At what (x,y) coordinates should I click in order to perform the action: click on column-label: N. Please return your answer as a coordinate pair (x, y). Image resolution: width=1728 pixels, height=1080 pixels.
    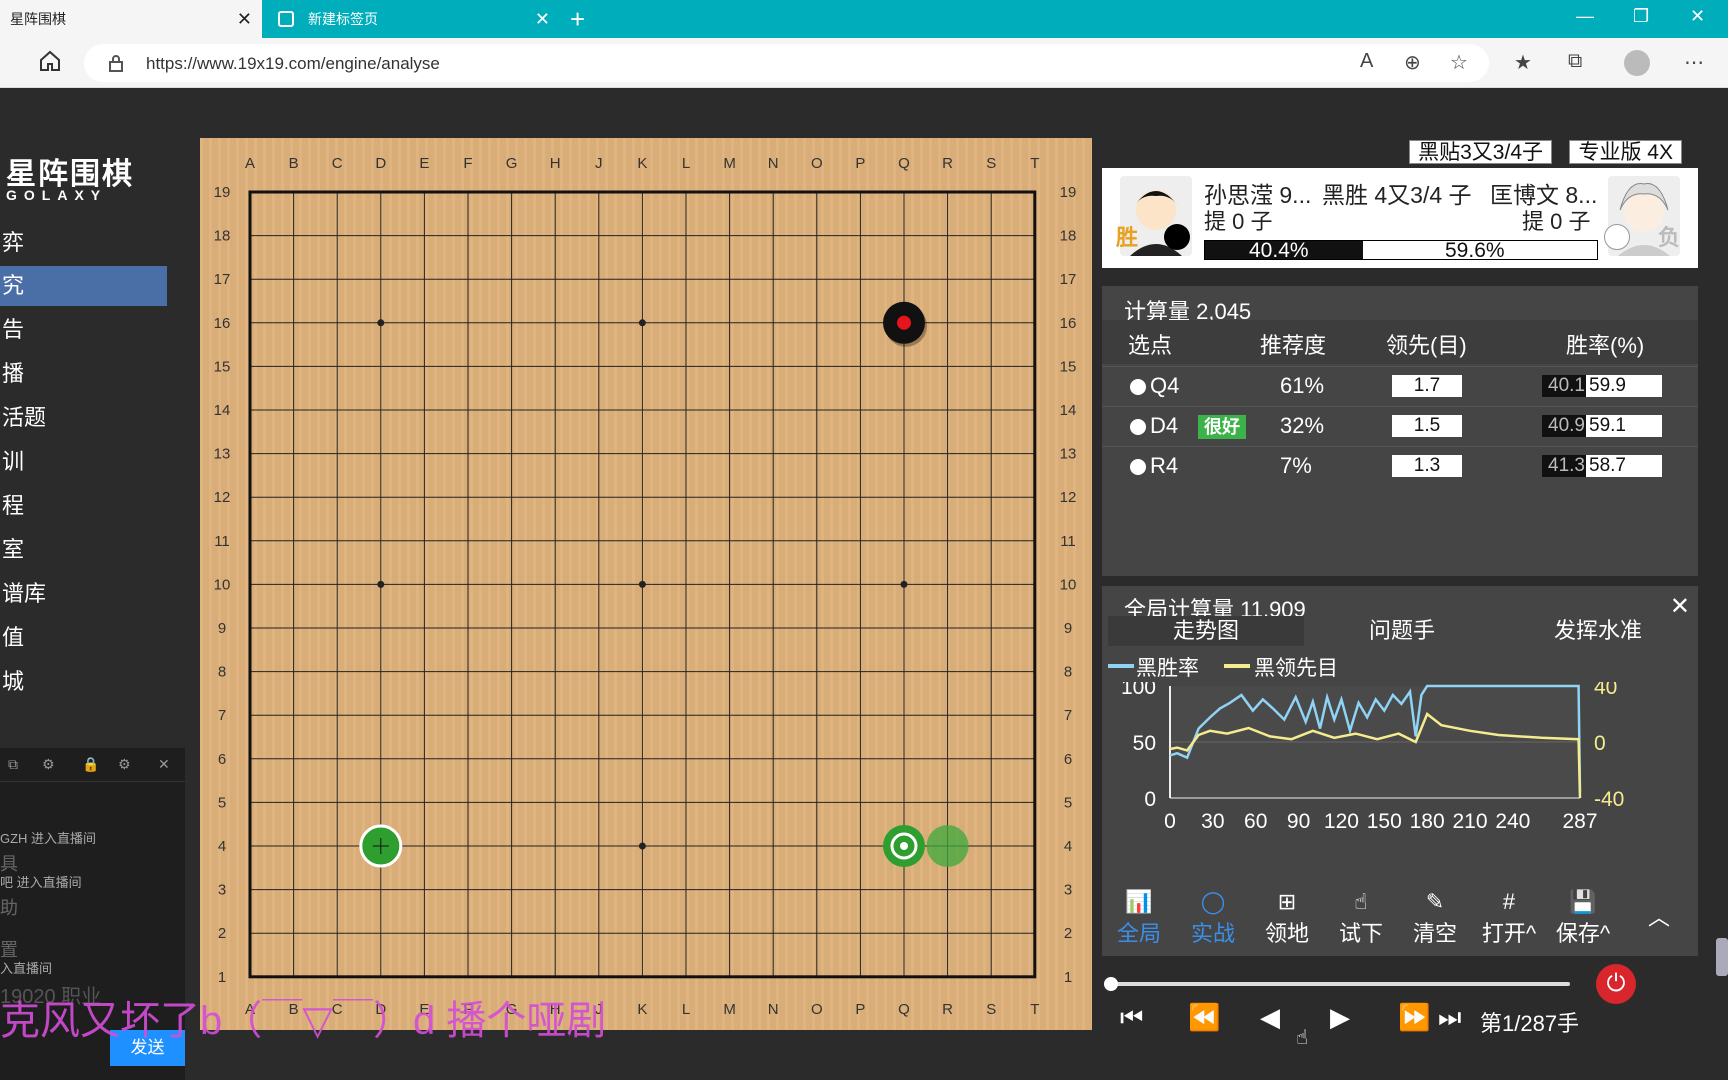
    Looking at the image, I should click on (773, 1009).